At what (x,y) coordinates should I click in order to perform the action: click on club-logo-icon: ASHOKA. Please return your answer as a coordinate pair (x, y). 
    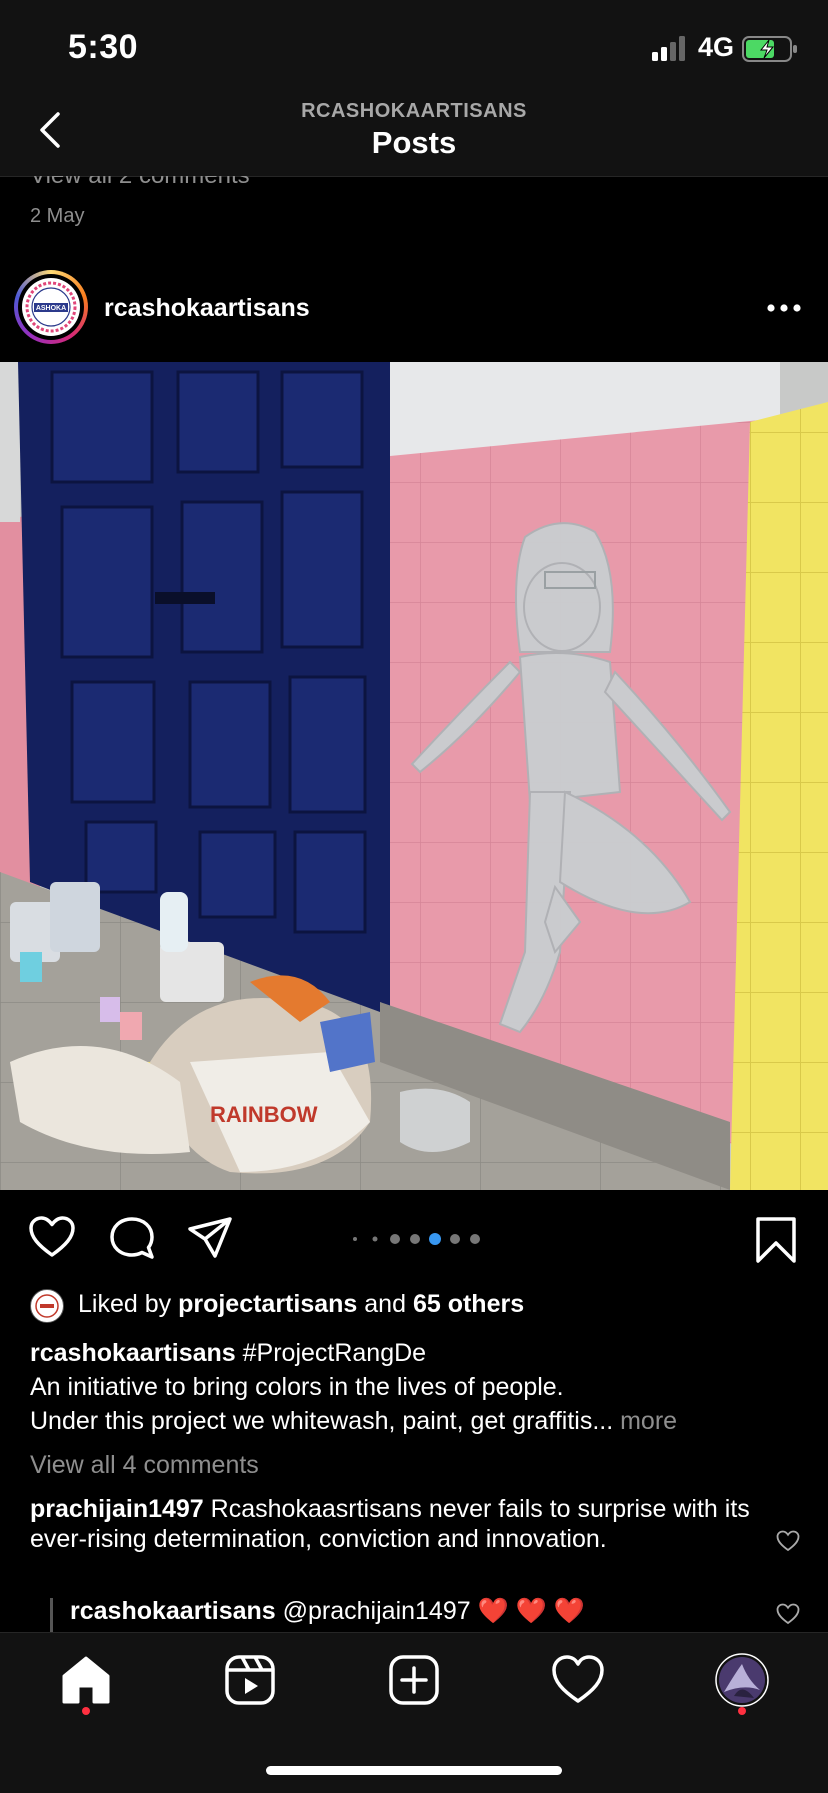
    Looking at the image, I should click on (51, 307).